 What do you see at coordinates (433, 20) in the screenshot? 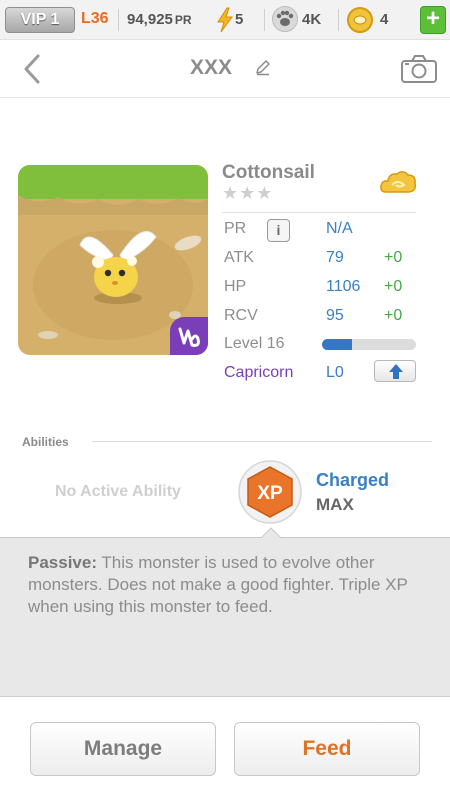
I see `add-currency-button: +` at bounding box center [433, 20].